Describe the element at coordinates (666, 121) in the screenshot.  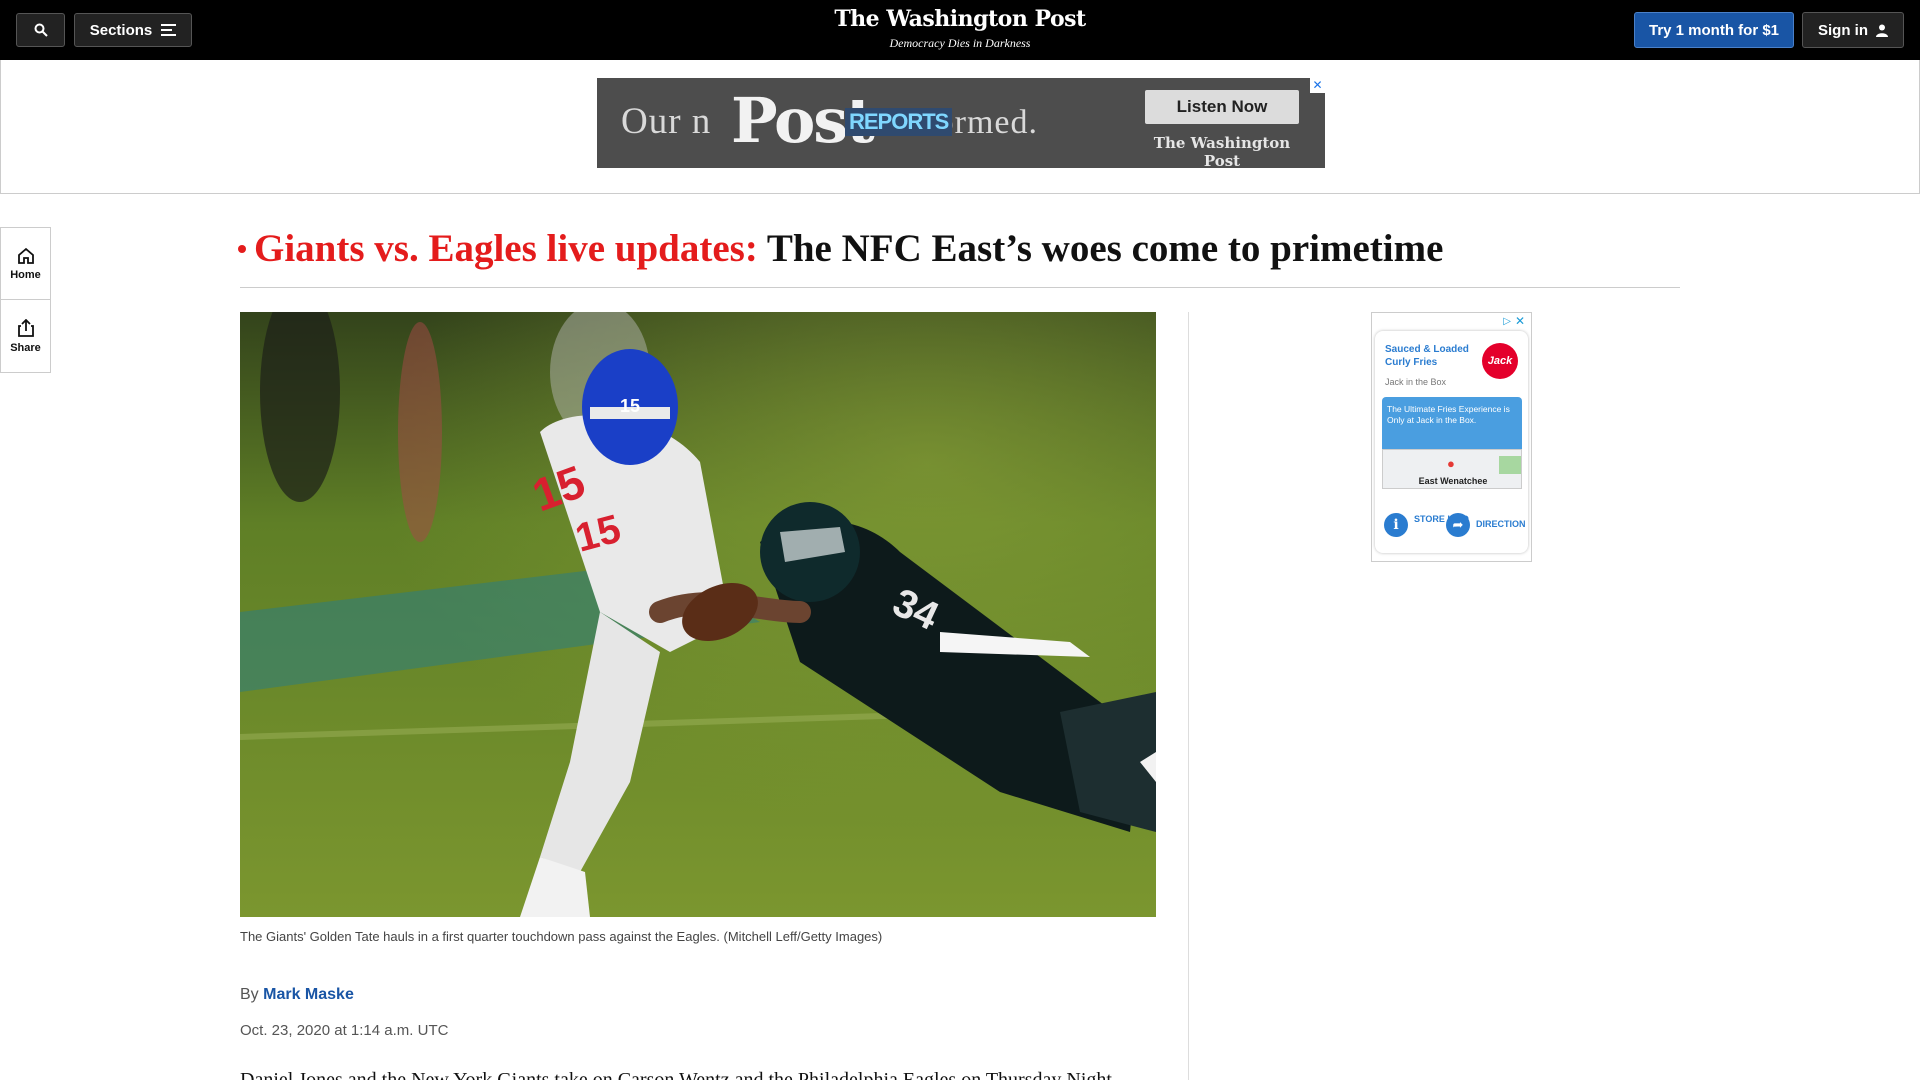
I see `ad-text-left: Our n` at that location.